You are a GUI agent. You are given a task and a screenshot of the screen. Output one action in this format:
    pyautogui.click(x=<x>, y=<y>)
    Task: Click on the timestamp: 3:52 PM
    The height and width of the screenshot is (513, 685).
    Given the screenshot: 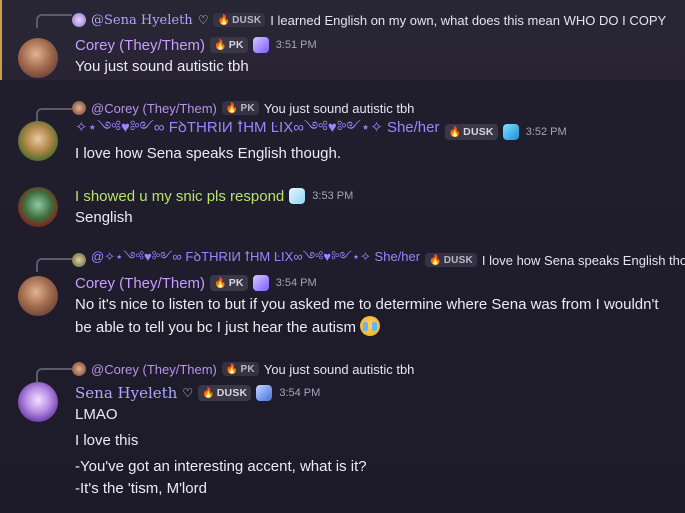 What is the action you would take?
    pyautogui.click(x=546, y=132)
    